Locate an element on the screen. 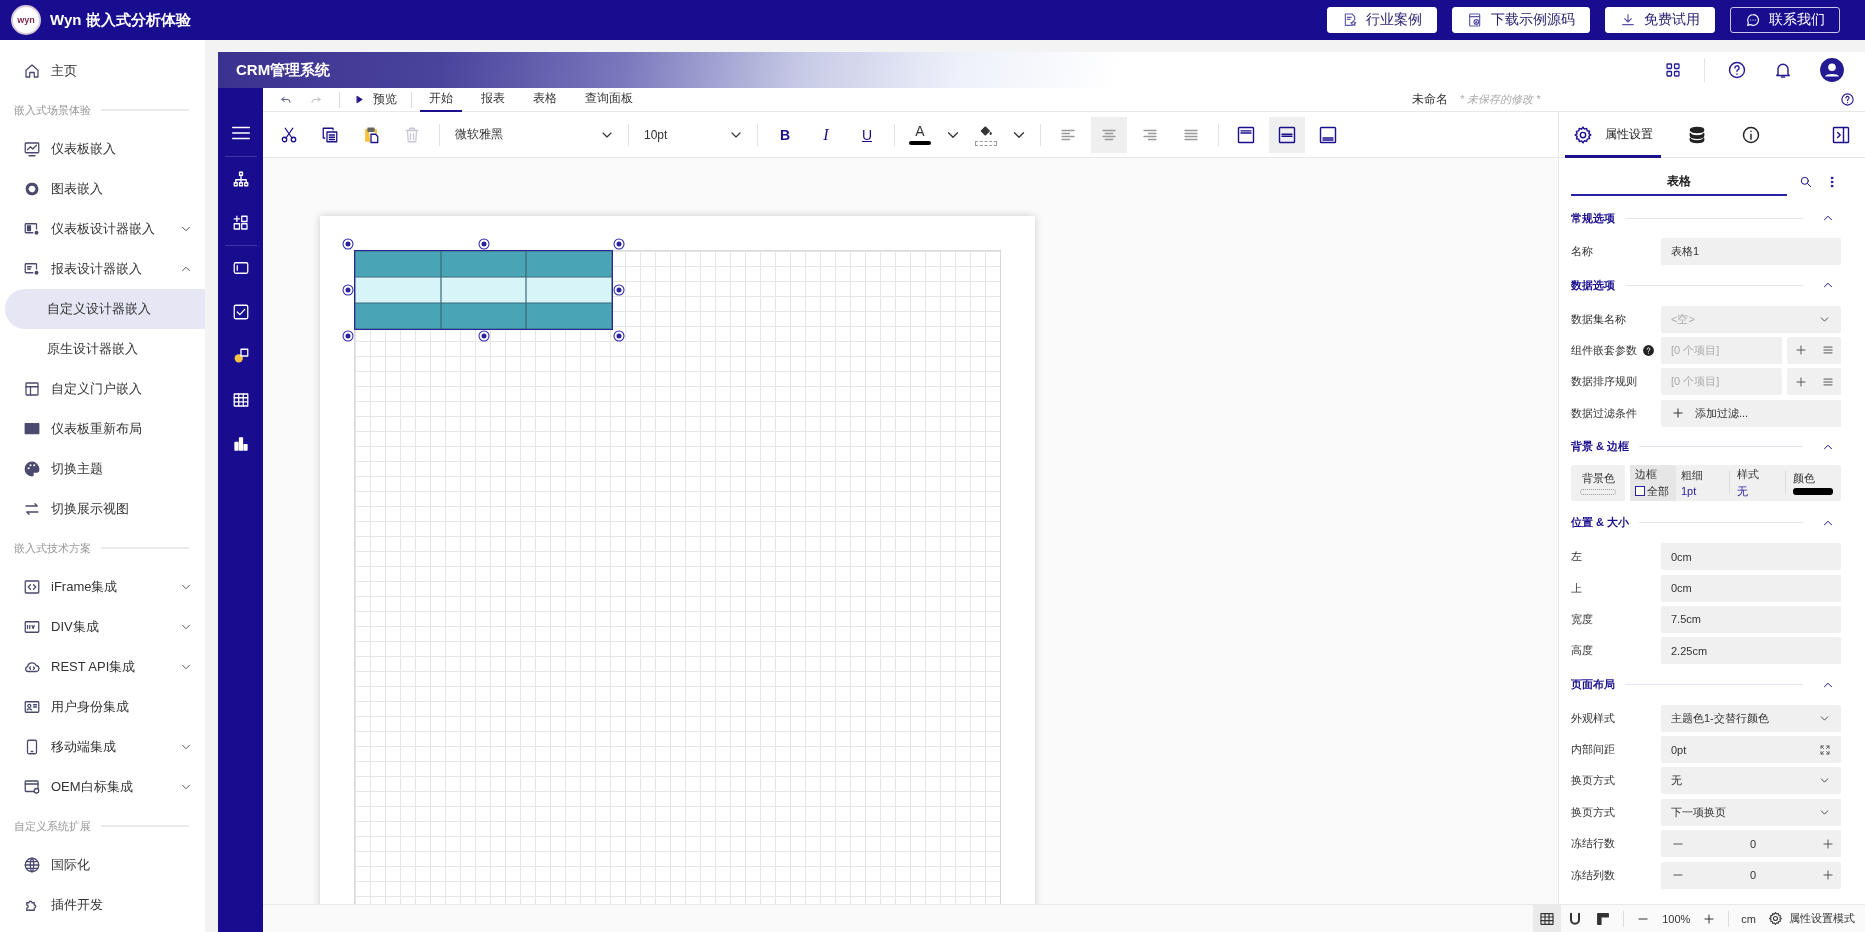 Image resolution: width=1865 pixels, height=932 pixels. border-style-value: 无 is located at coordinates (1761, 491).